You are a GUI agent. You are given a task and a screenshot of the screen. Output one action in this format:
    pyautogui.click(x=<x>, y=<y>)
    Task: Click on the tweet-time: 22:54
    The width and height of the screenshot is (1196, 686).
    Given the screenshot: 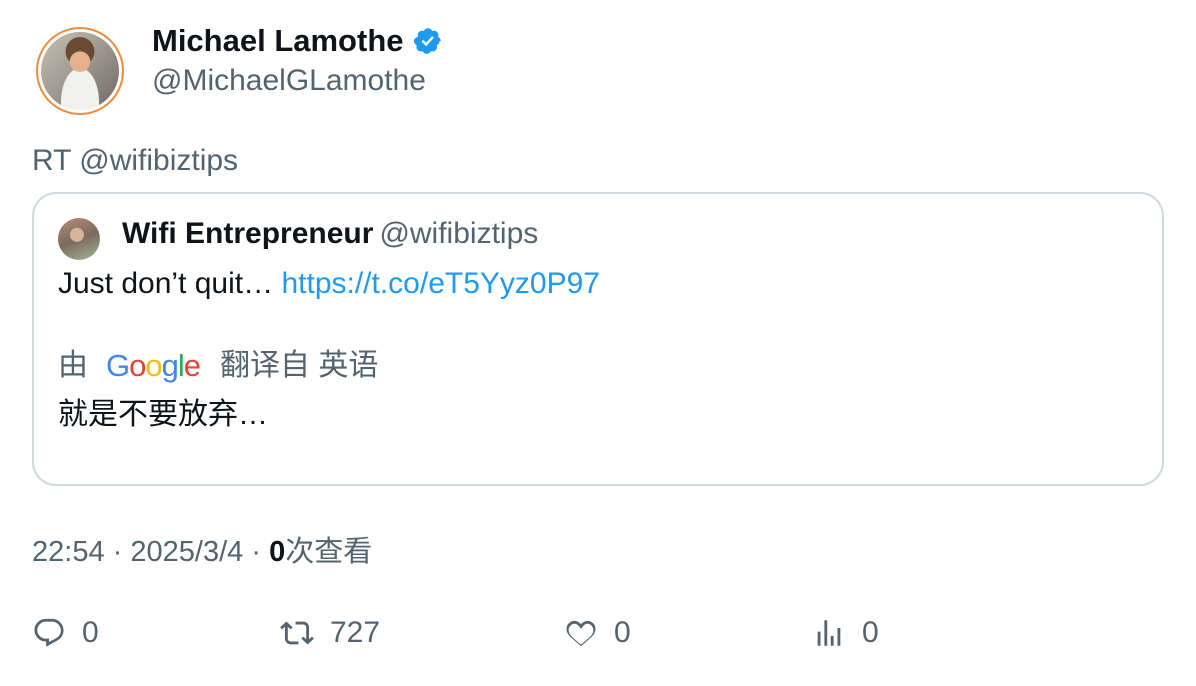 What is the action you would take?
    pyautogui.click(x=68, y=552)
    